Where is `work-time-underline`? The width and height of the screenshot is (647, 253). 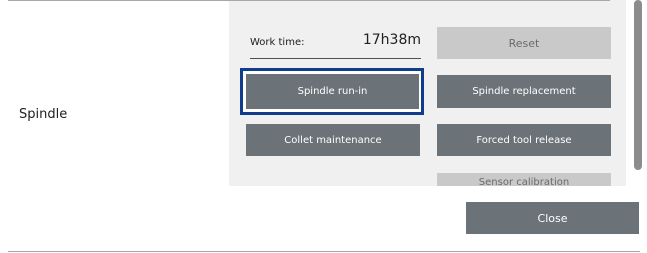 work-time-underline is located at coordinates (335, 58).